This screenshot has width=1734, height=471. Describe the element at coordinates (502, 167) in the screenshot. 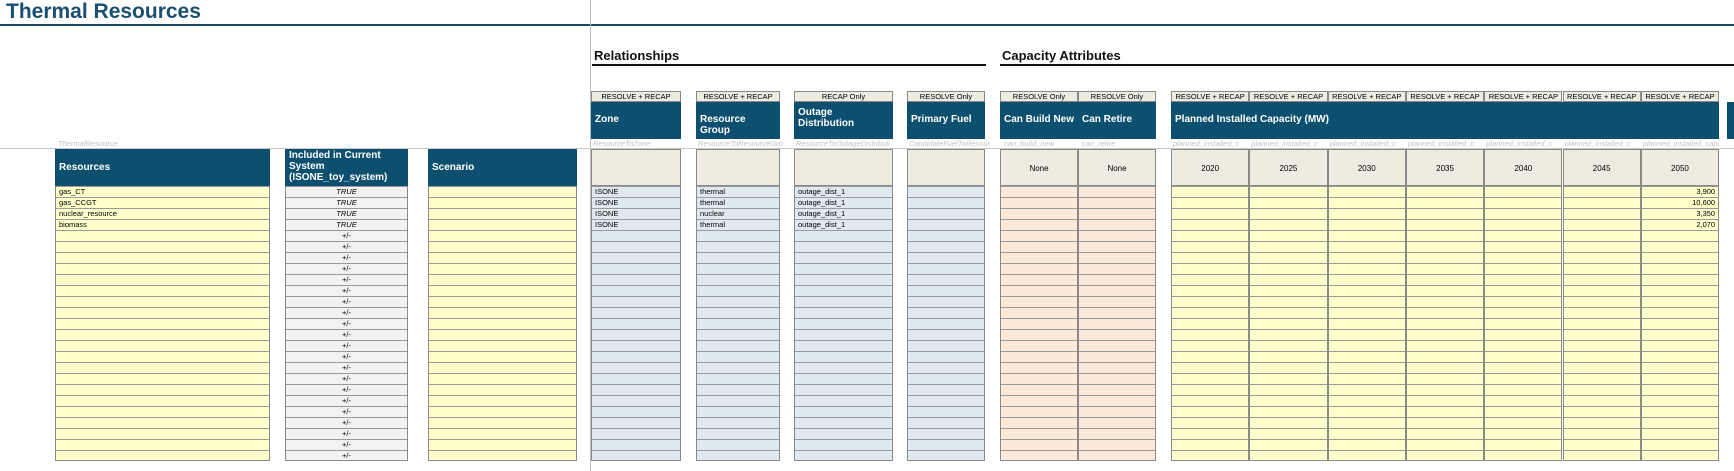

I see `header-scenario: Scenario` at that location.